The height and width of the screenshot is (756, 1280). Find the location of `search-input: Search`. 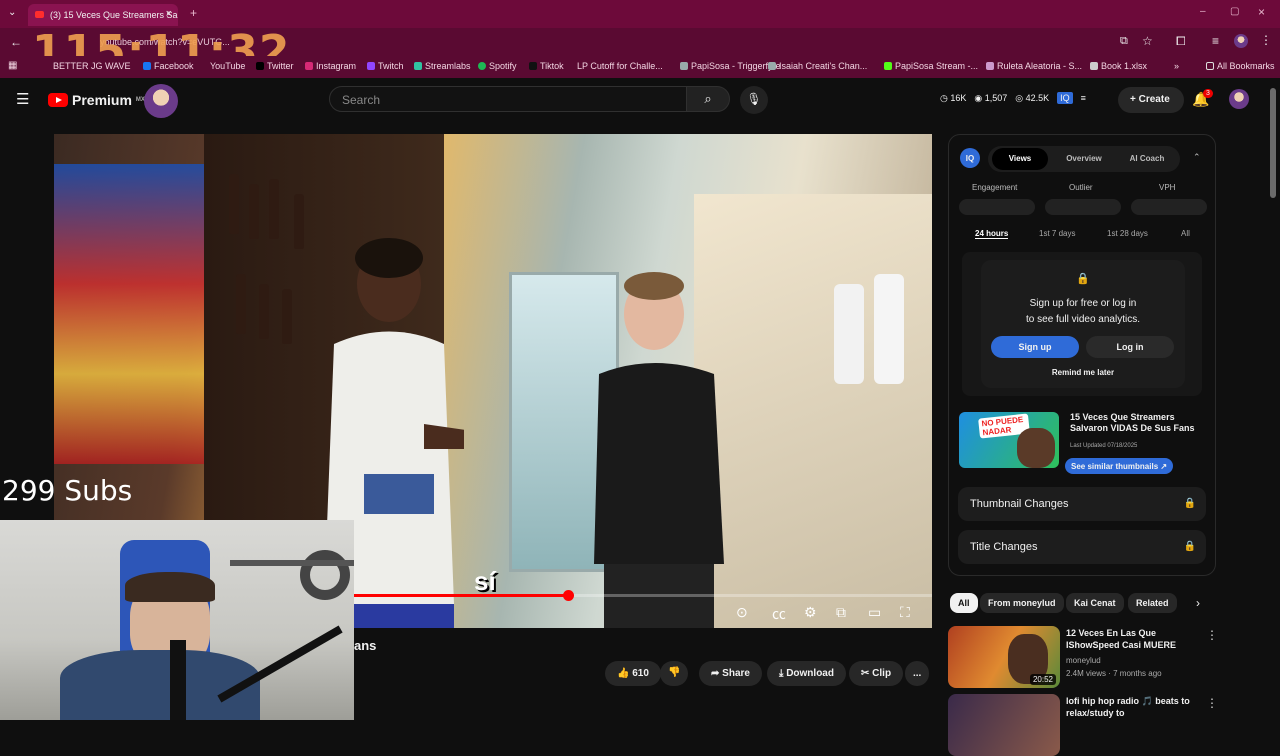

search-input: Search is located at coordinates (508, 99).